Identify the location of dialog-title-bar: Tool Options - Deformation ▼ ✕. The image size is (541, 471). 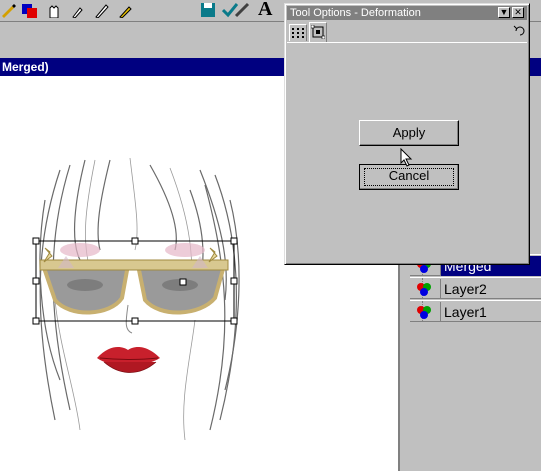
(407, 13).